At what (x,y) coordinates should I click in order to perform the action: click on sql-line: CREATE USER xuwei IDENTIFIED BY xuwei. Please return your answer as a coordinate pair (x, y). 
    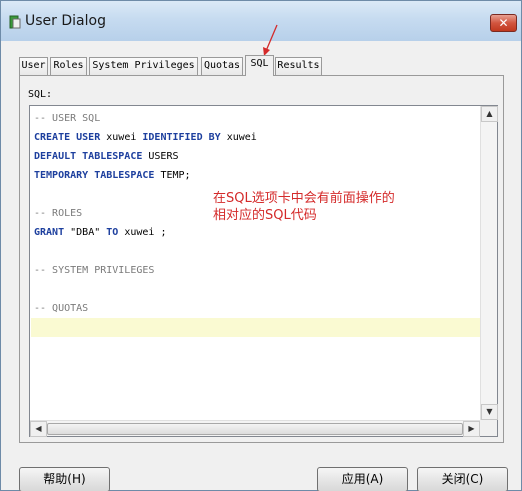
    Looking at the image, I should click on (145, 137).